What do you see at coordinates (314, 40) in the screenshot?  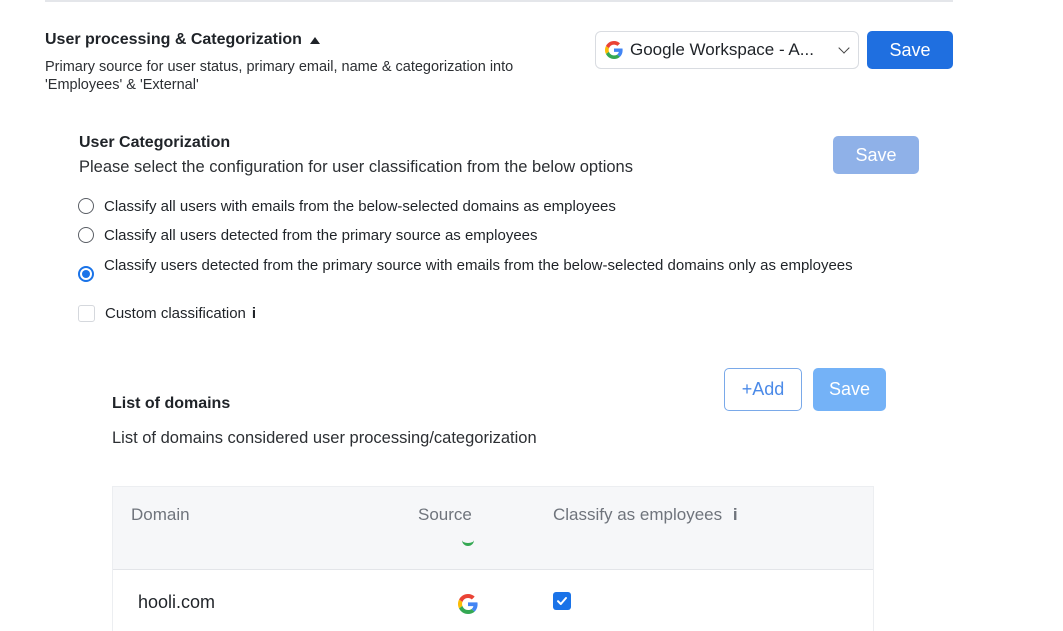 I see `caret-up-icon` at bounding box center [314, 40].